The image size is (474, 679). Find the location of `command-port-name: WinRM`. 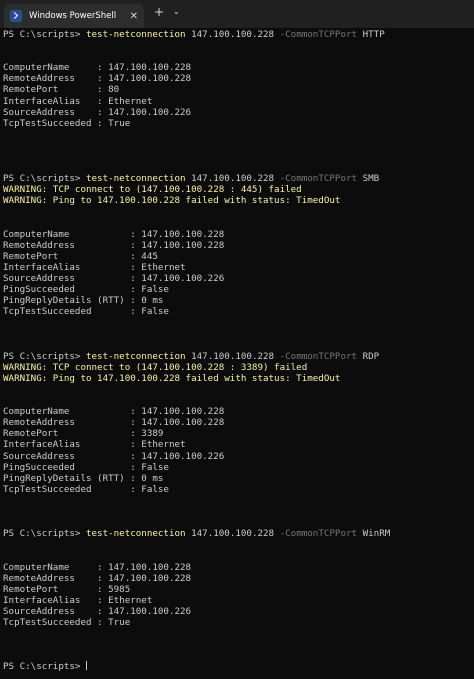

command-port-name: WinRM is located at coordinates (374, 534).